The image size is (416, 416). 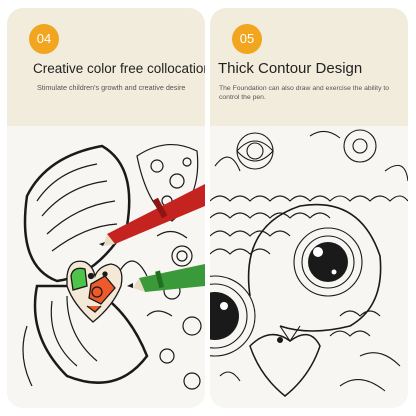 What do you see at coordinates (119, 68) in the screenshot?
I see `feature-title: Creative color free collocation` at bounding box center [119, 68].